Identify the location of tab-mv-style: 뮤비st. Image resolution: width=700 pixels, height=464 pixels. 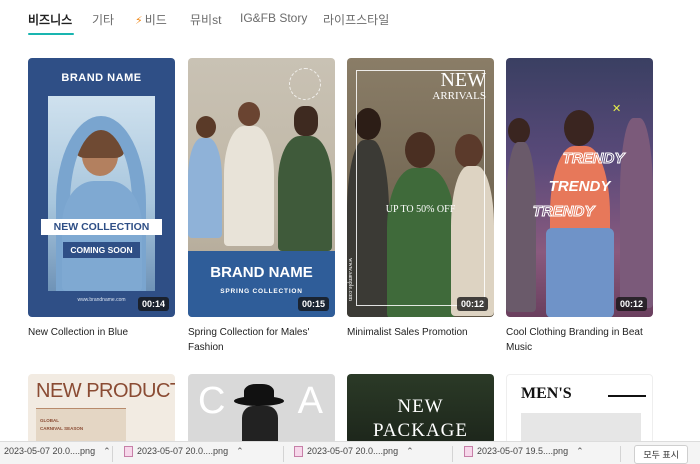
(205, 19).